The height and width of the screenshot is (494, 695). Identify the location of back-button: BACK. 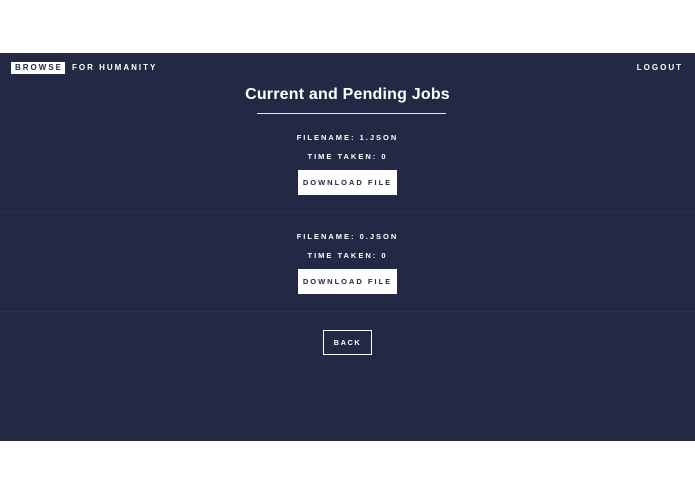
(347, 342).